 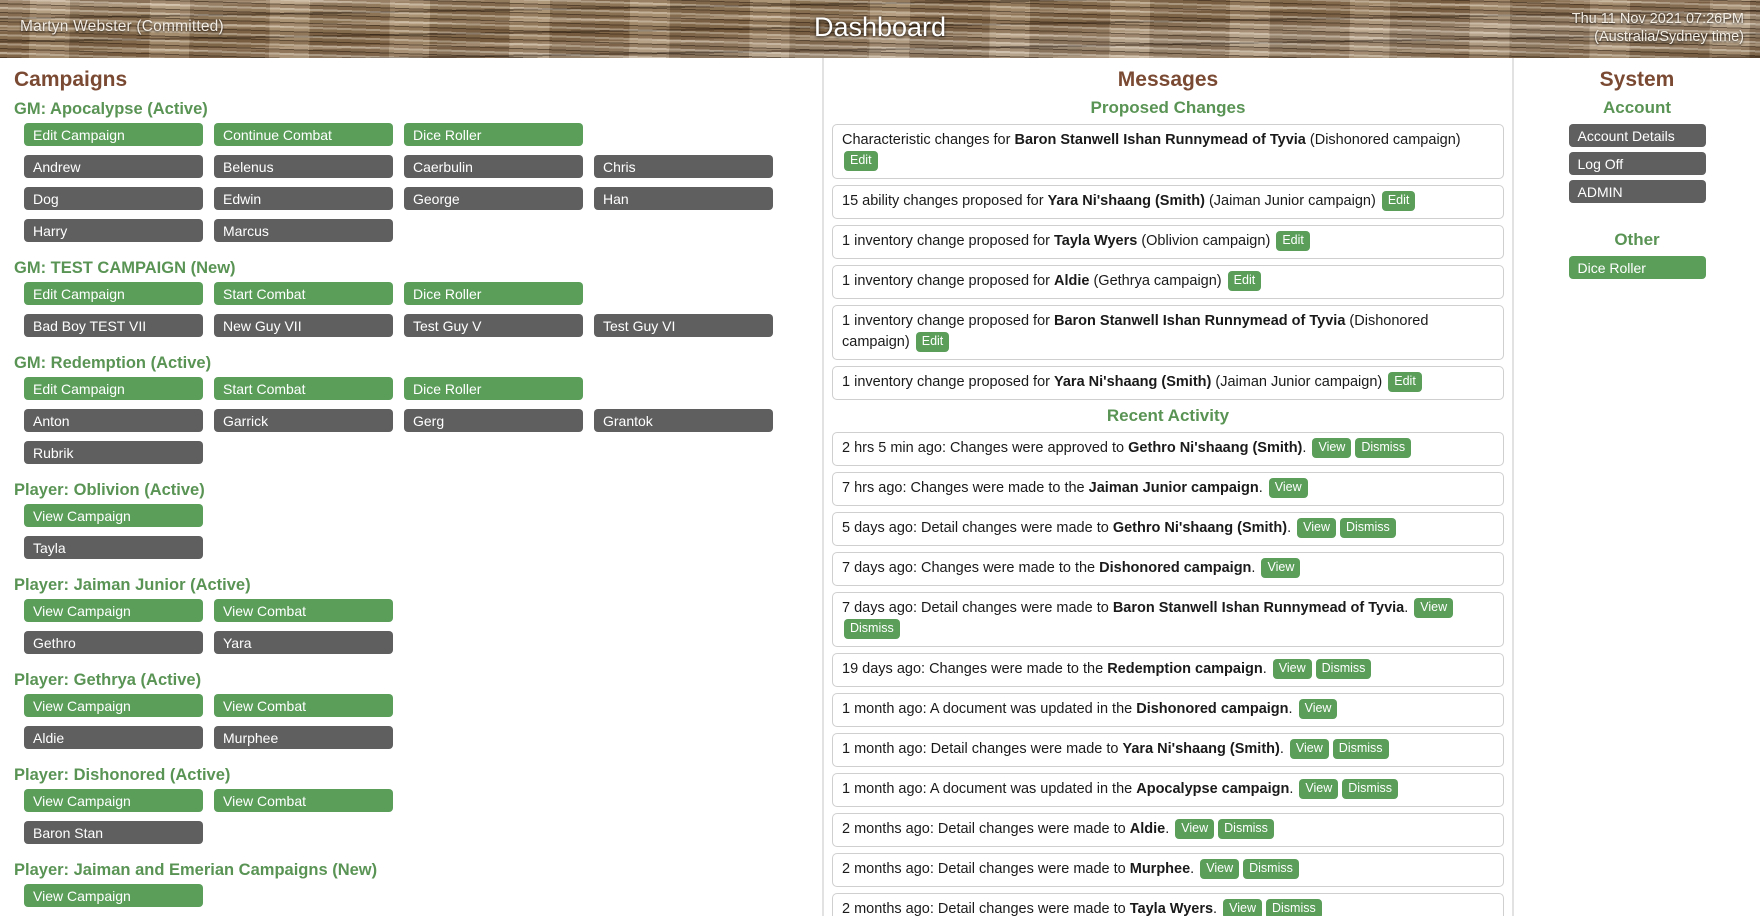 I want to click on character-button: New Guy VII, so click(x=303, y=325).